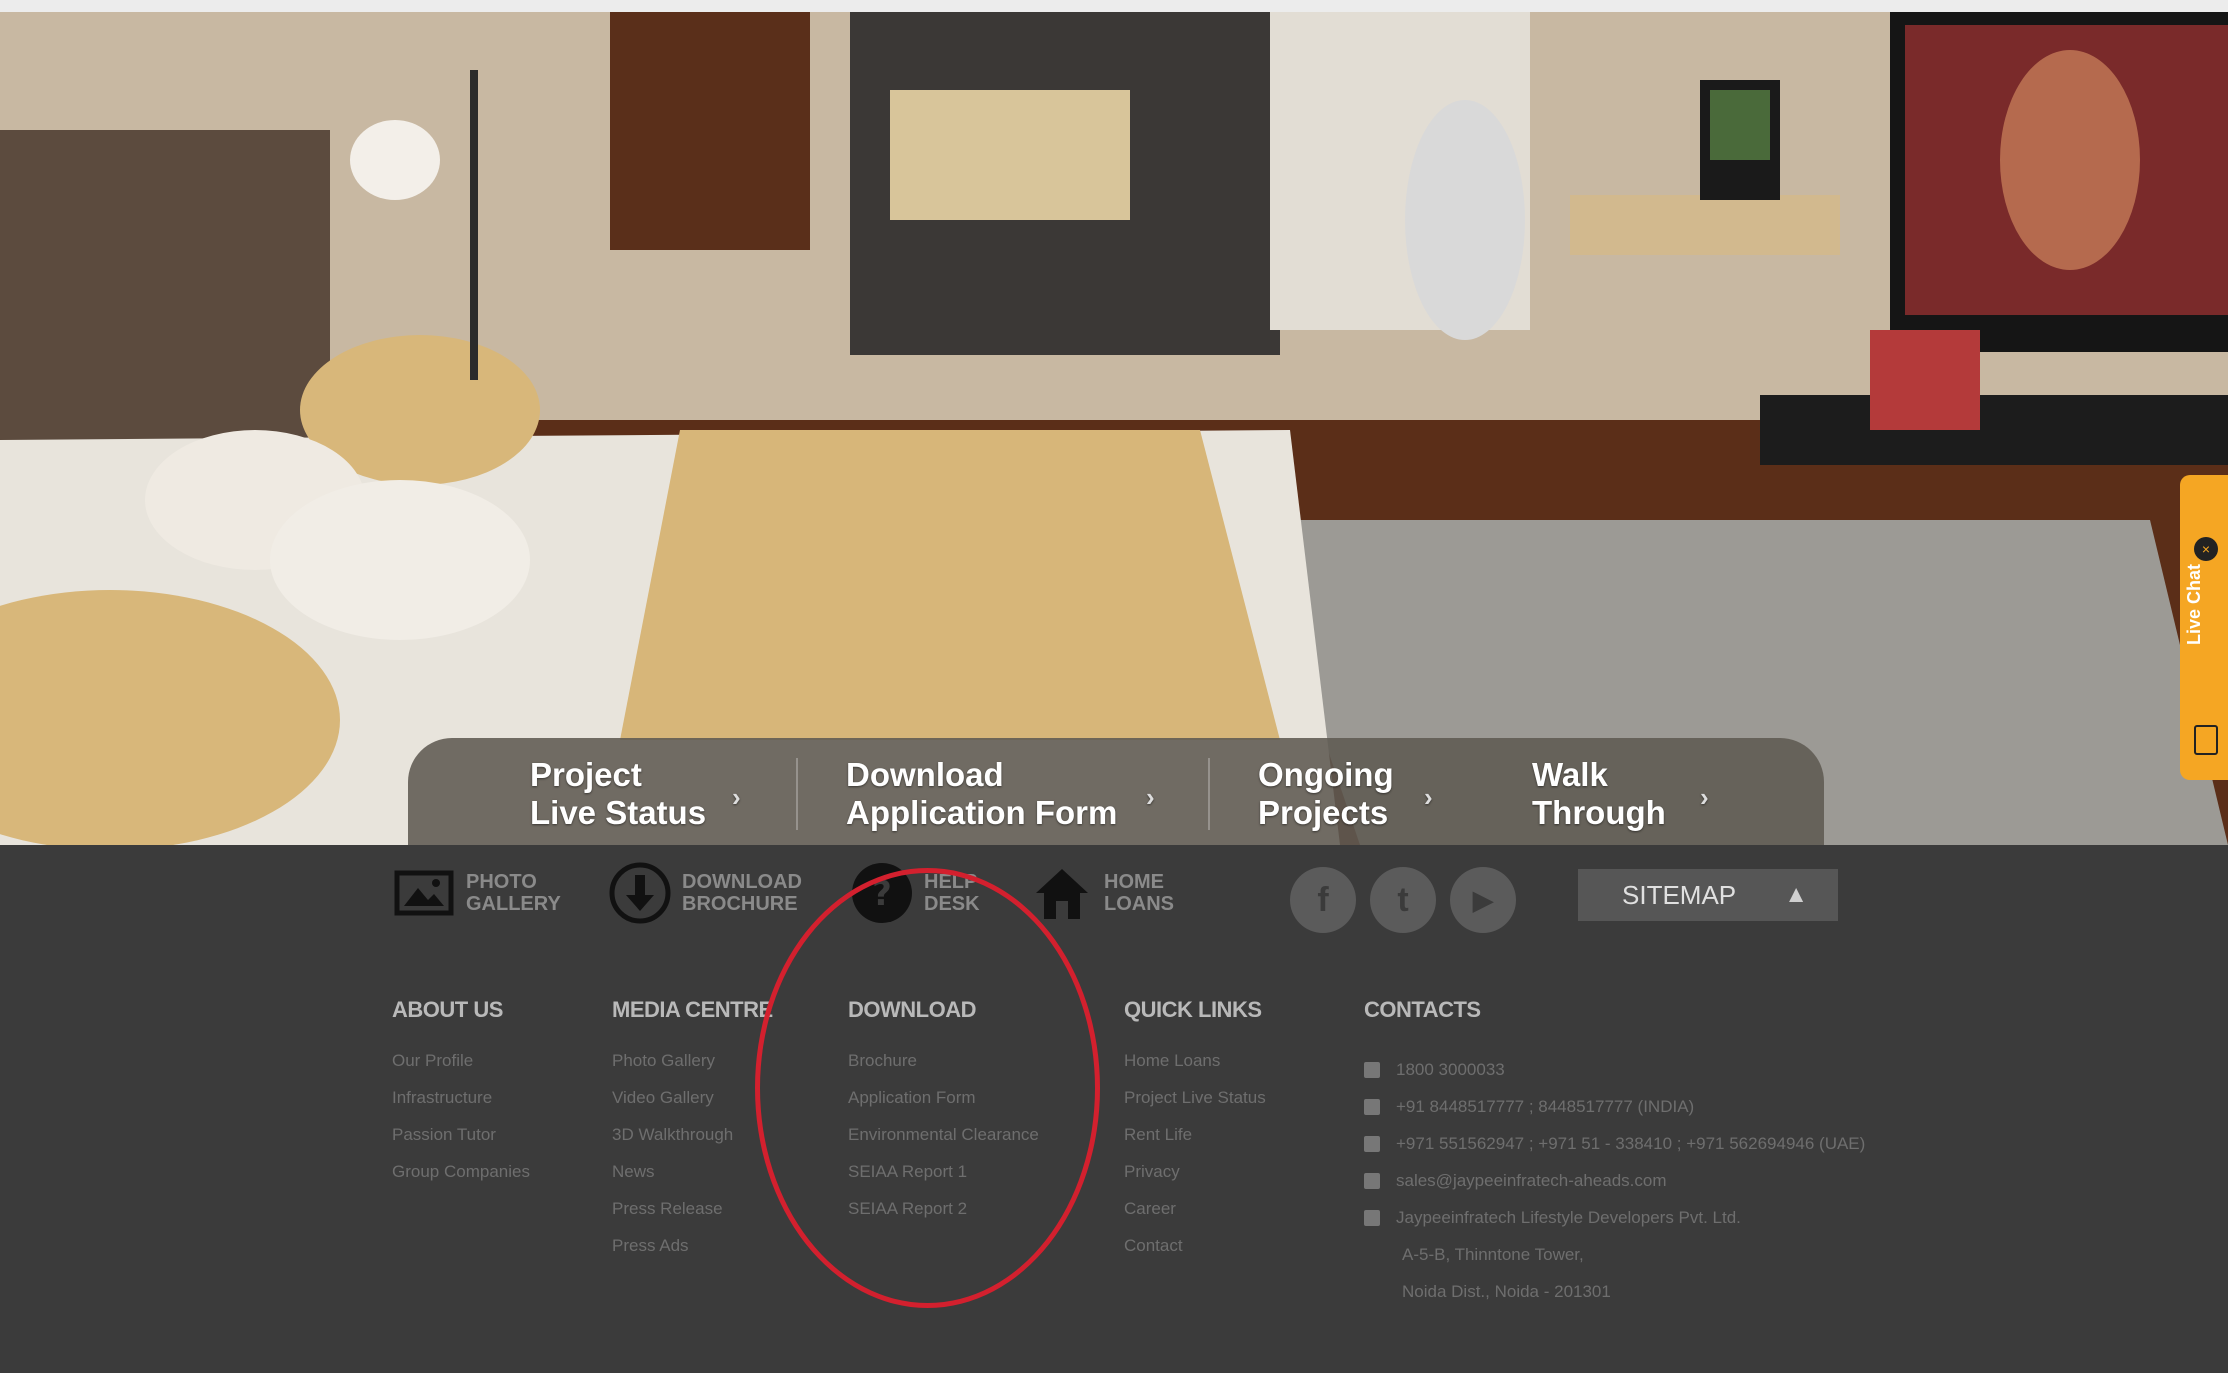 The width and height of the screenshot is (2228, 1373). Describe the element at coordinates (1614, 1254) in the screenshot. I see `contact-row: A-5-B, Thinntone Tower,` at that location.